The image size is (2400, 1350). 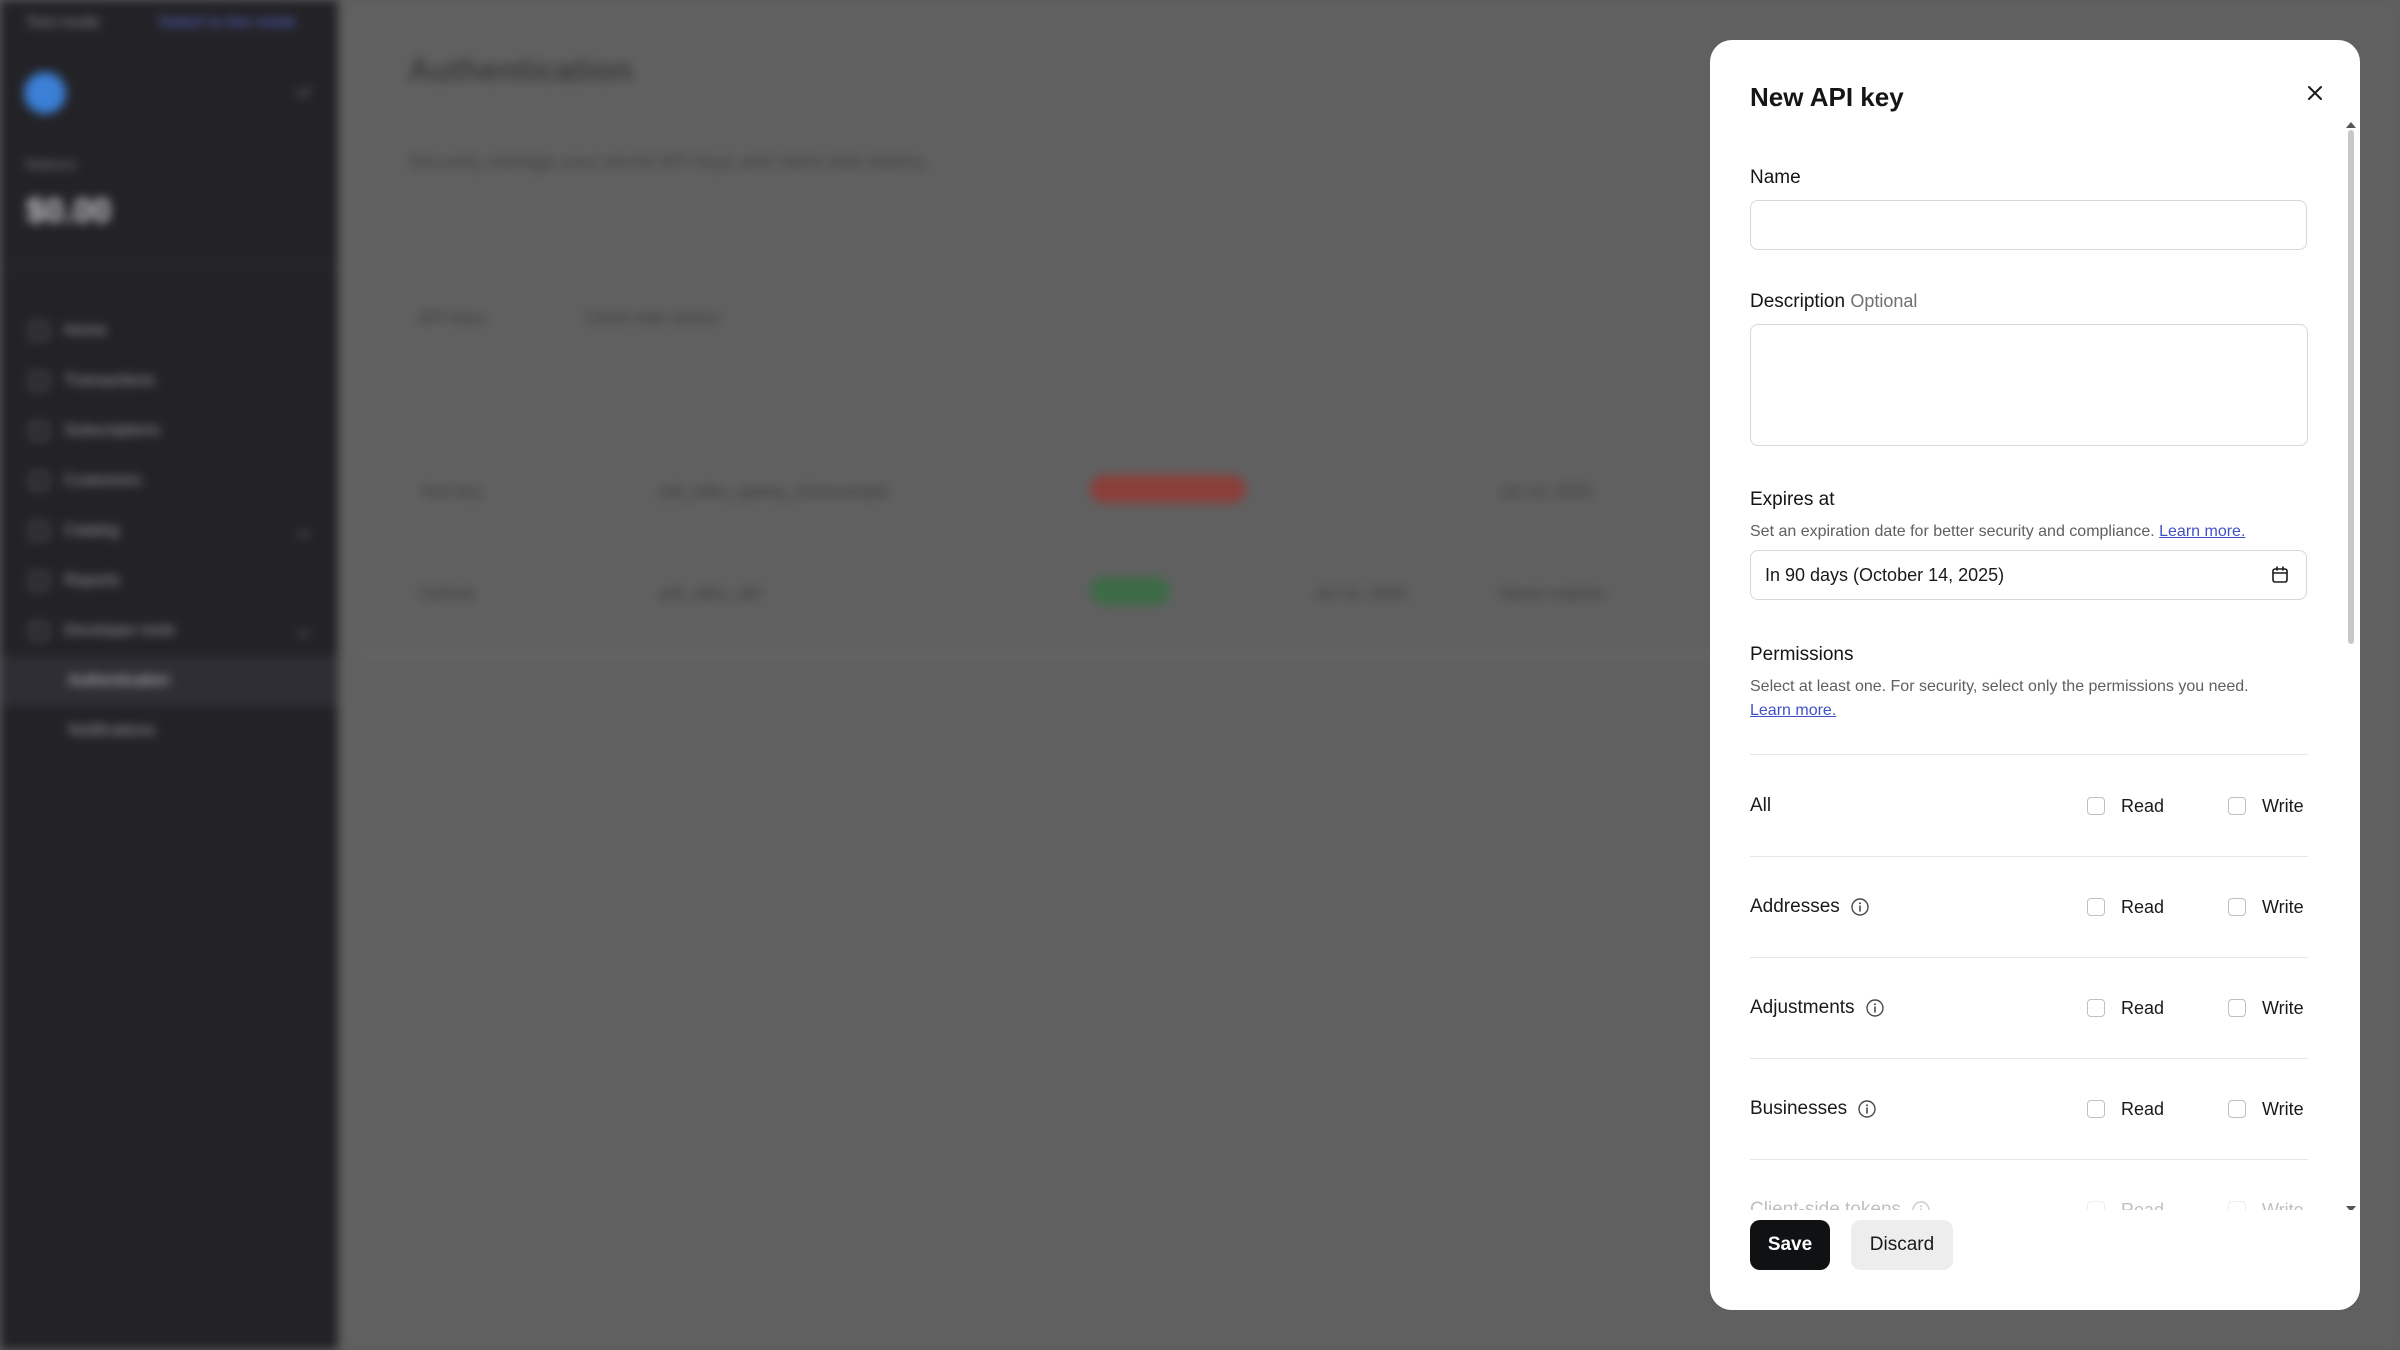 What do you see at coordinates (1792, 499) in the screenshot?
I see `expires-label: Expires at` at bounding box center [1792, 499].